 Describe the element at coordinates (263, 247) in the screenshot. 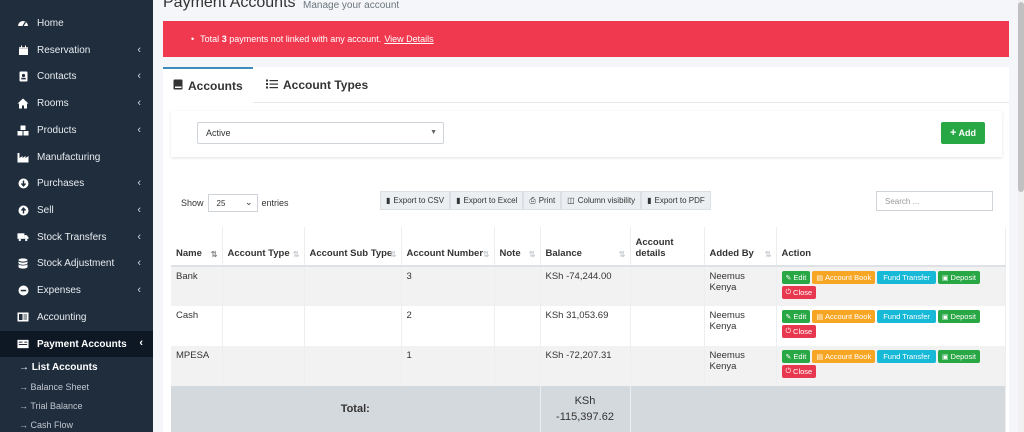

I see `column-header-account-type: Account Type ⇅` at that location.